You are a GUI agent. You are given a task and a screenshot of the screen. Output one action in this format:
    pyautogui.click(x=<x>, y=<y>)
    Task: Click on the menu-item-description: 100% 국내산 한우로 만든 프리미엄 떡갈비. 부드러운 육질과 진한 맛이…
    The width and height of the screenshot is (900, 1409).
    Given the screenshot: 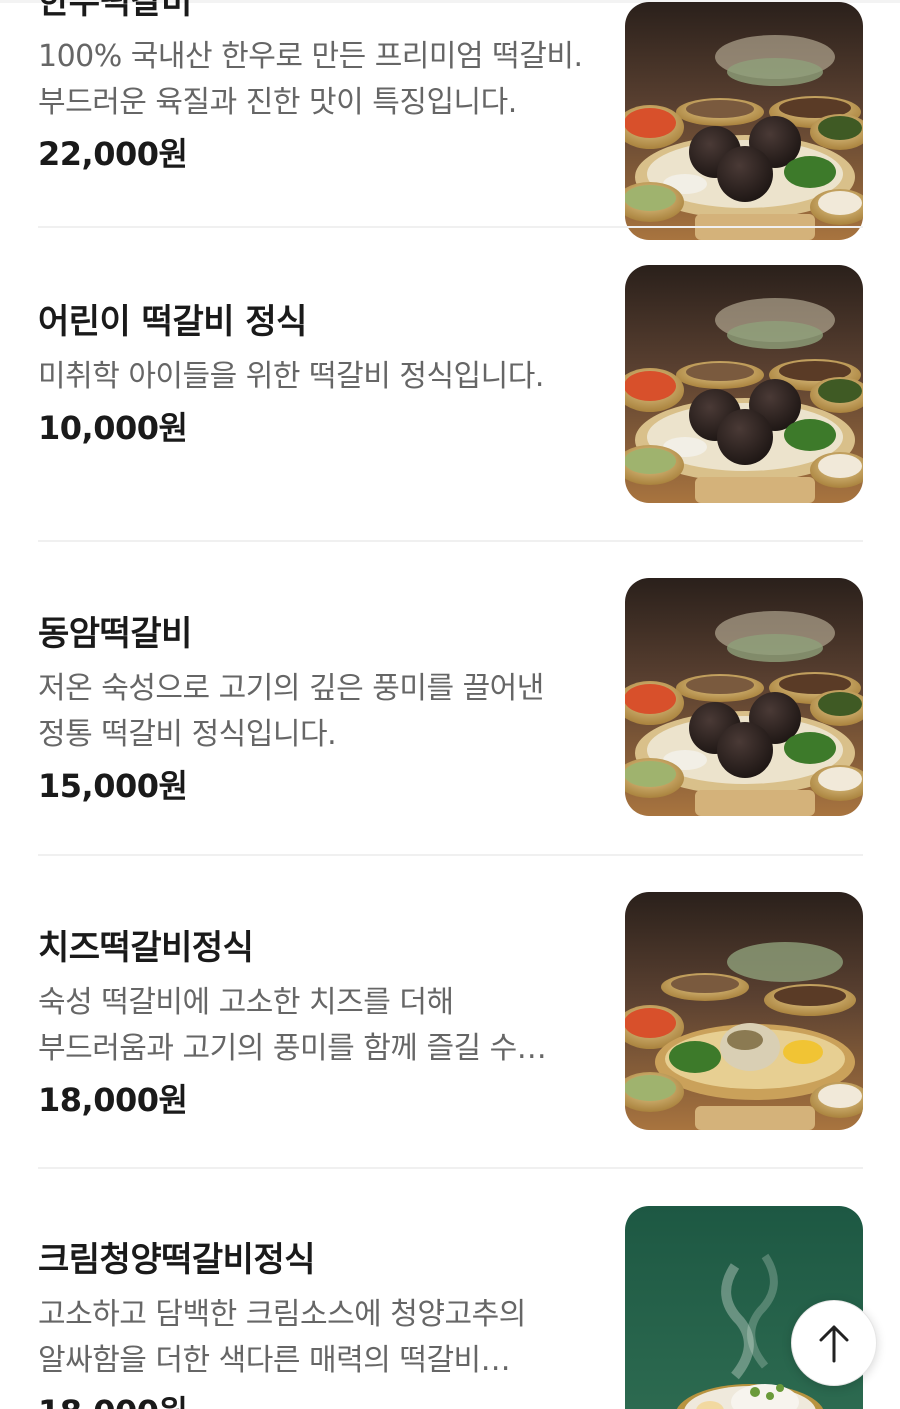 What is the action you would take?
    pyautogui.click(x=310, y=79)
    